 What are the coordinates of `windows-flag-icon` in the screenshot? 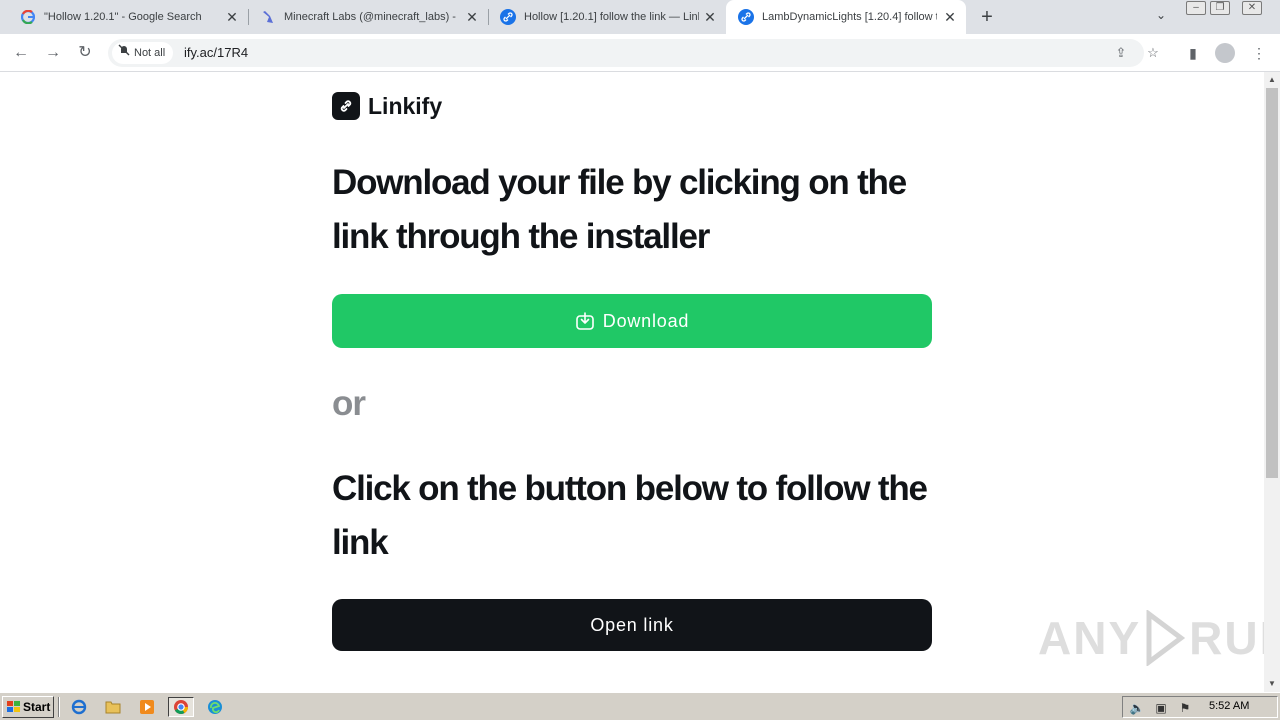 It's located at (13, 706).